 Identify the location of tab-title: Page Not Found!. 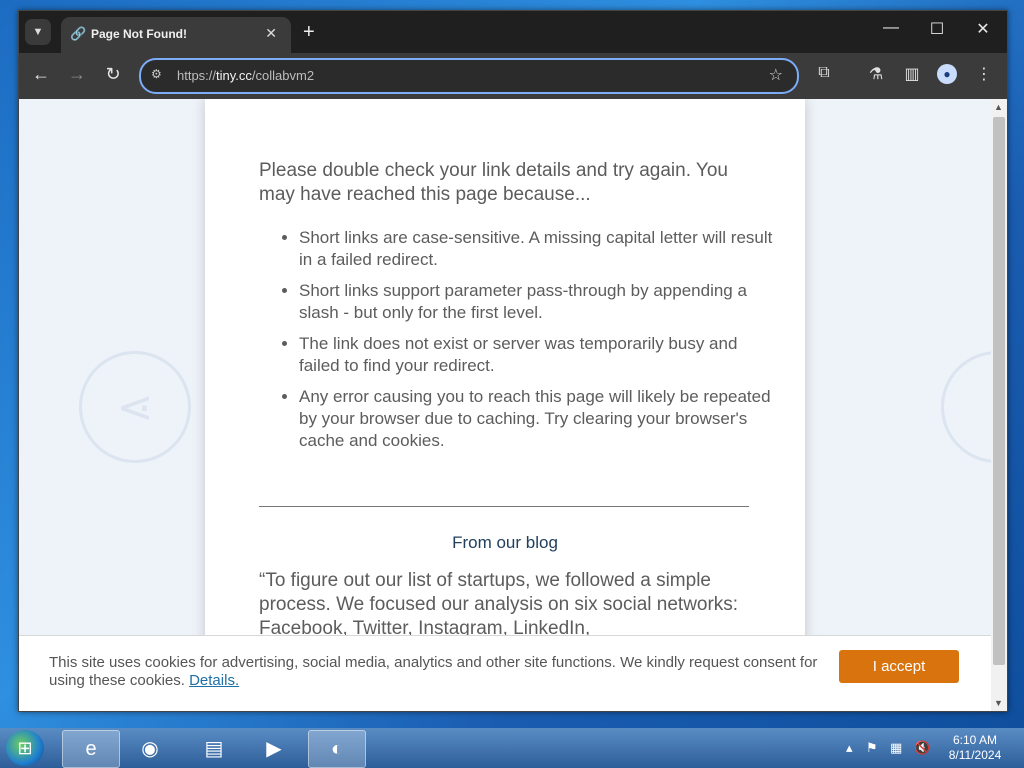
(139, 34).